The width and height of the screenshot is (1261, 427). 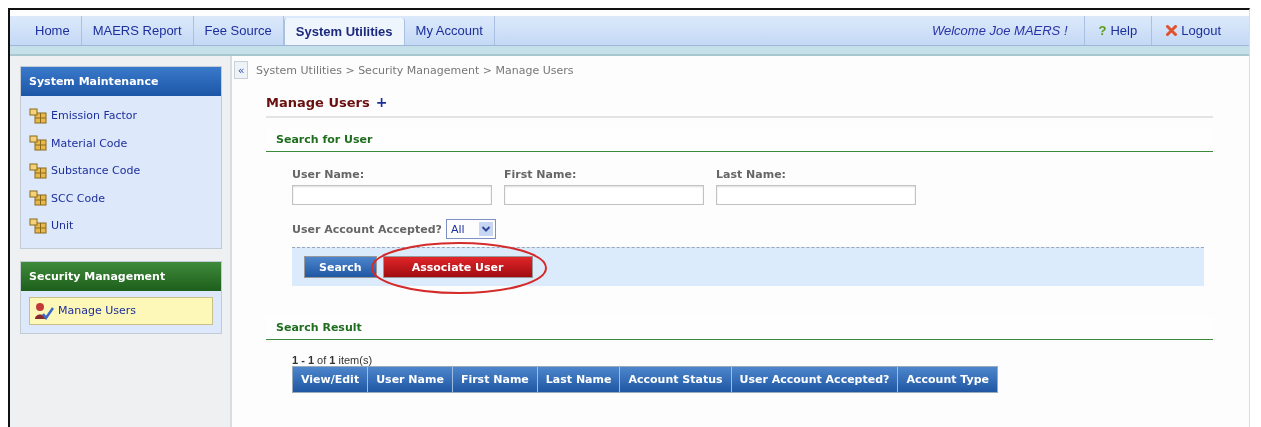 I want to click on column-header: First Name, so click(x=495, y=379).